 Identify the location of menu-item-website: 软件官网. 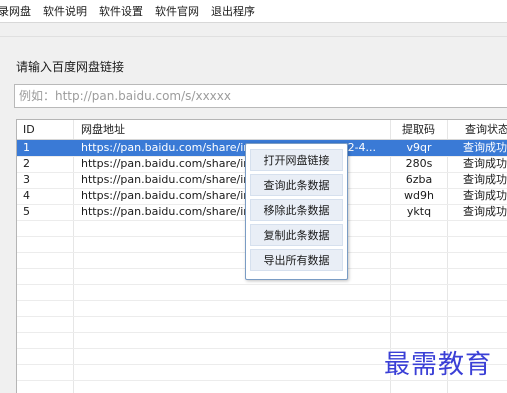
(177, 11).